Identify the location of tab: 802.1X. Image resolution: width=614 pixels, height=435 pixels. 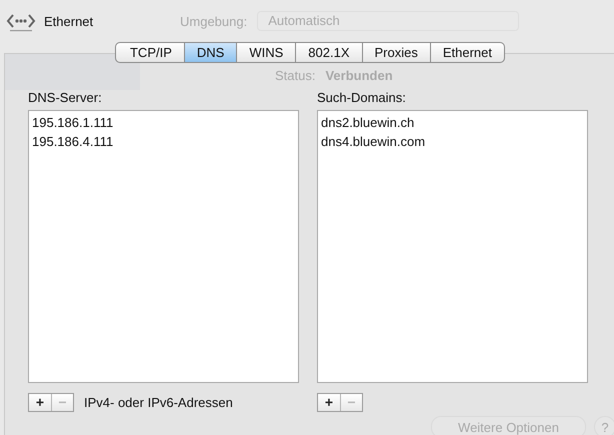
(329, 52).